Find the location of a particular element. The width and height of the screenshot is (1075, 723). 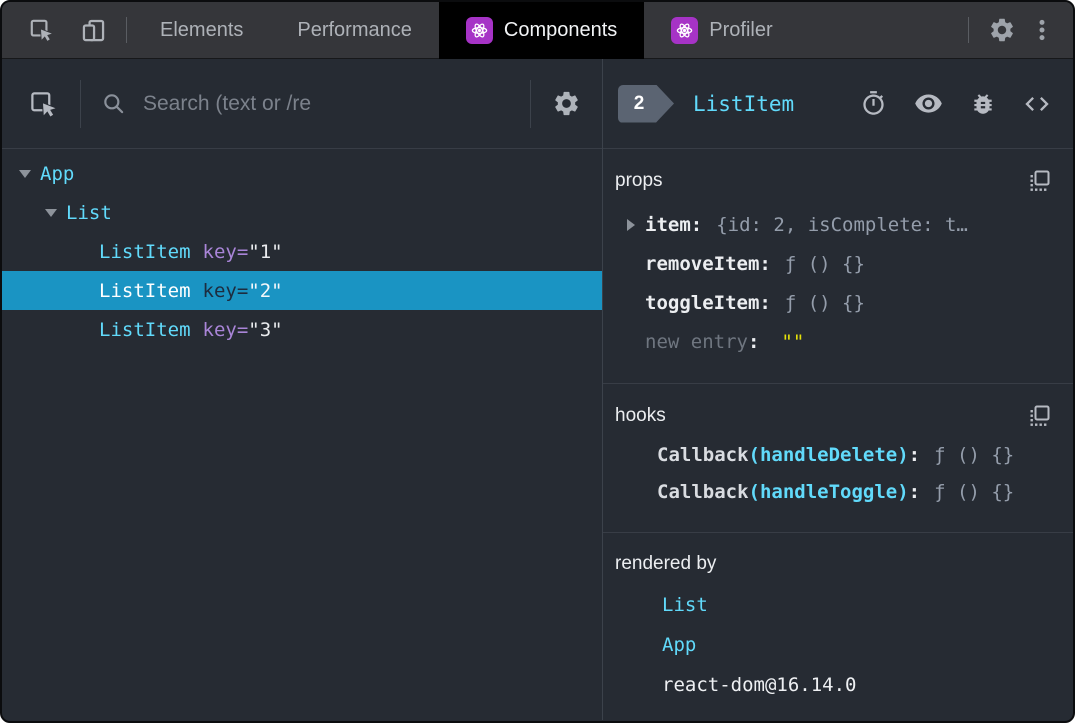

tab-profiler: Profiler is located at coordinates (721, 30).